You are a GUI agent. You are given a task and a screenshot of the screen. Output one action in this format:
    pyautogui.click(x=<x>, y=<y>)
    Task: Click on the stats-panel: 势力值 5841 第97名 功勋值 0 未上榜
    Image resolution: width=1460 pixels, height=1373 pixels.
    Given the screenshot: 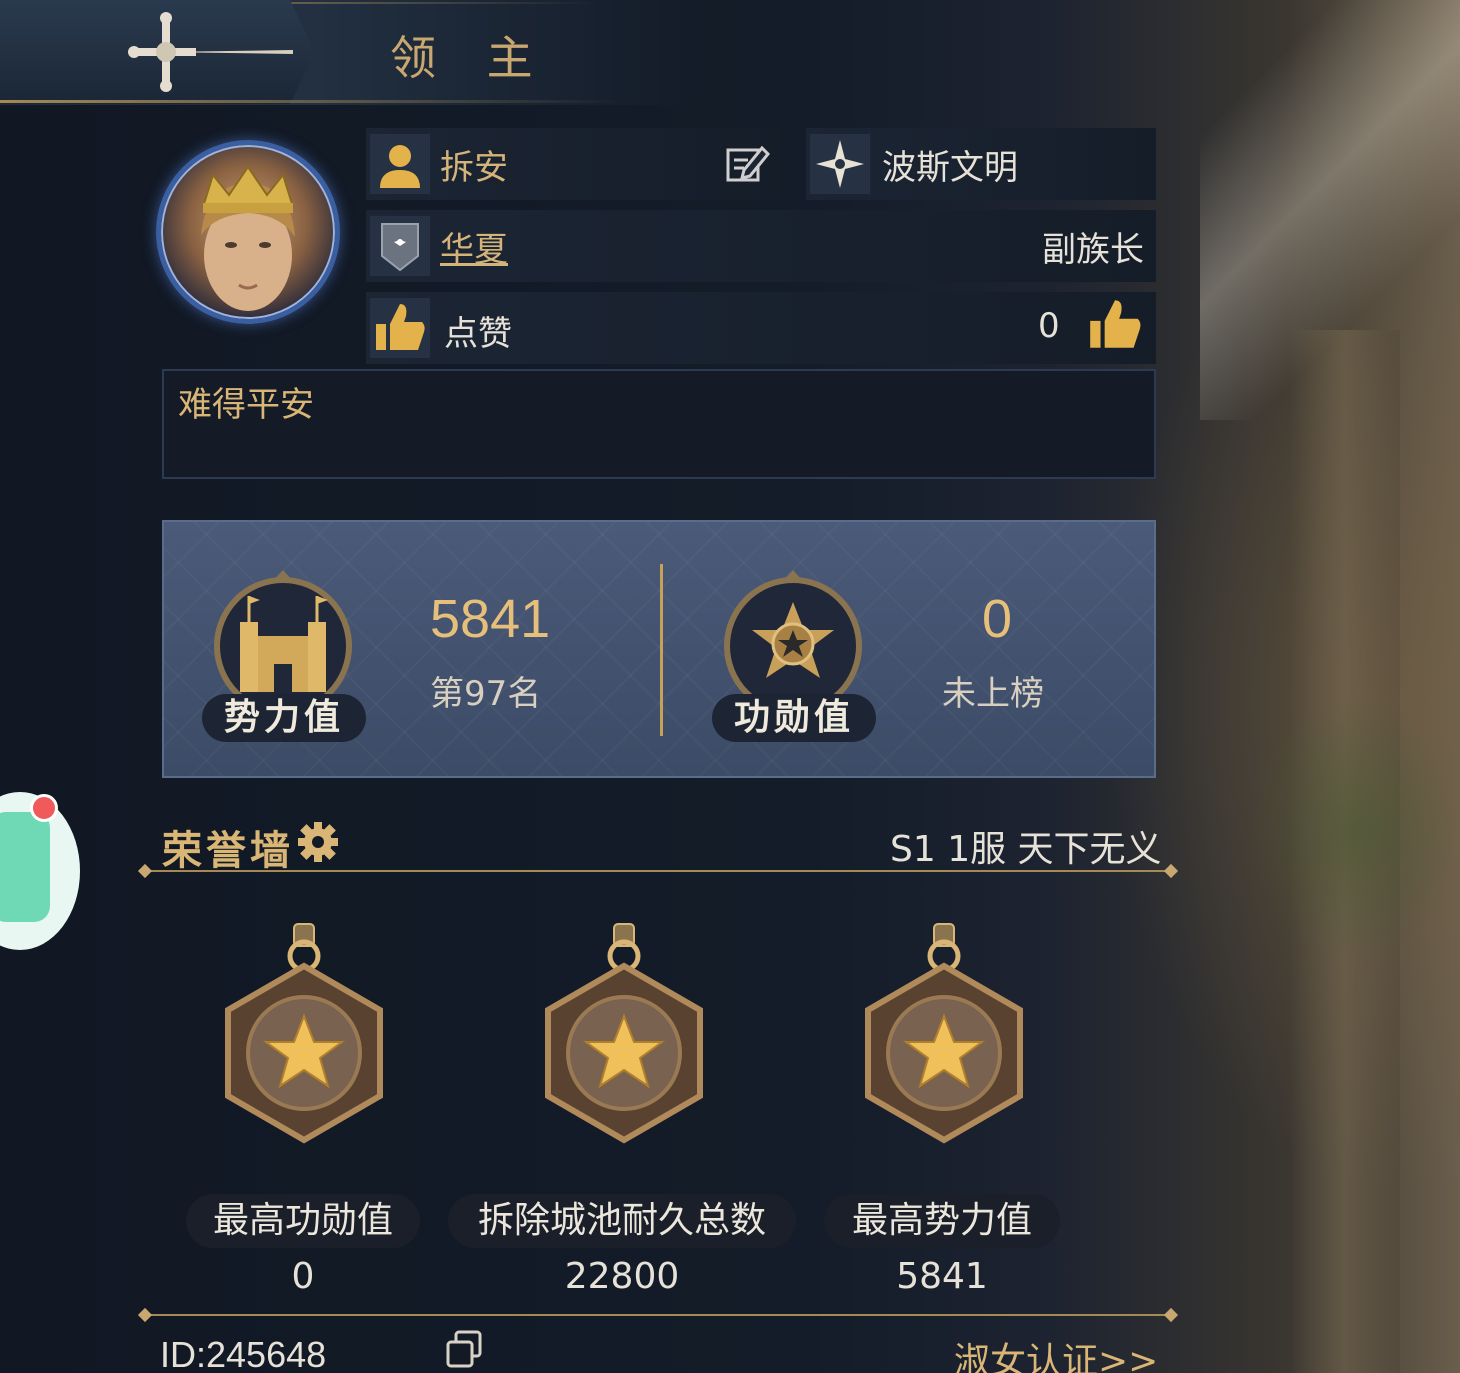 What is the action you would take?
    pyautogui.click(x=659, y=649)
    